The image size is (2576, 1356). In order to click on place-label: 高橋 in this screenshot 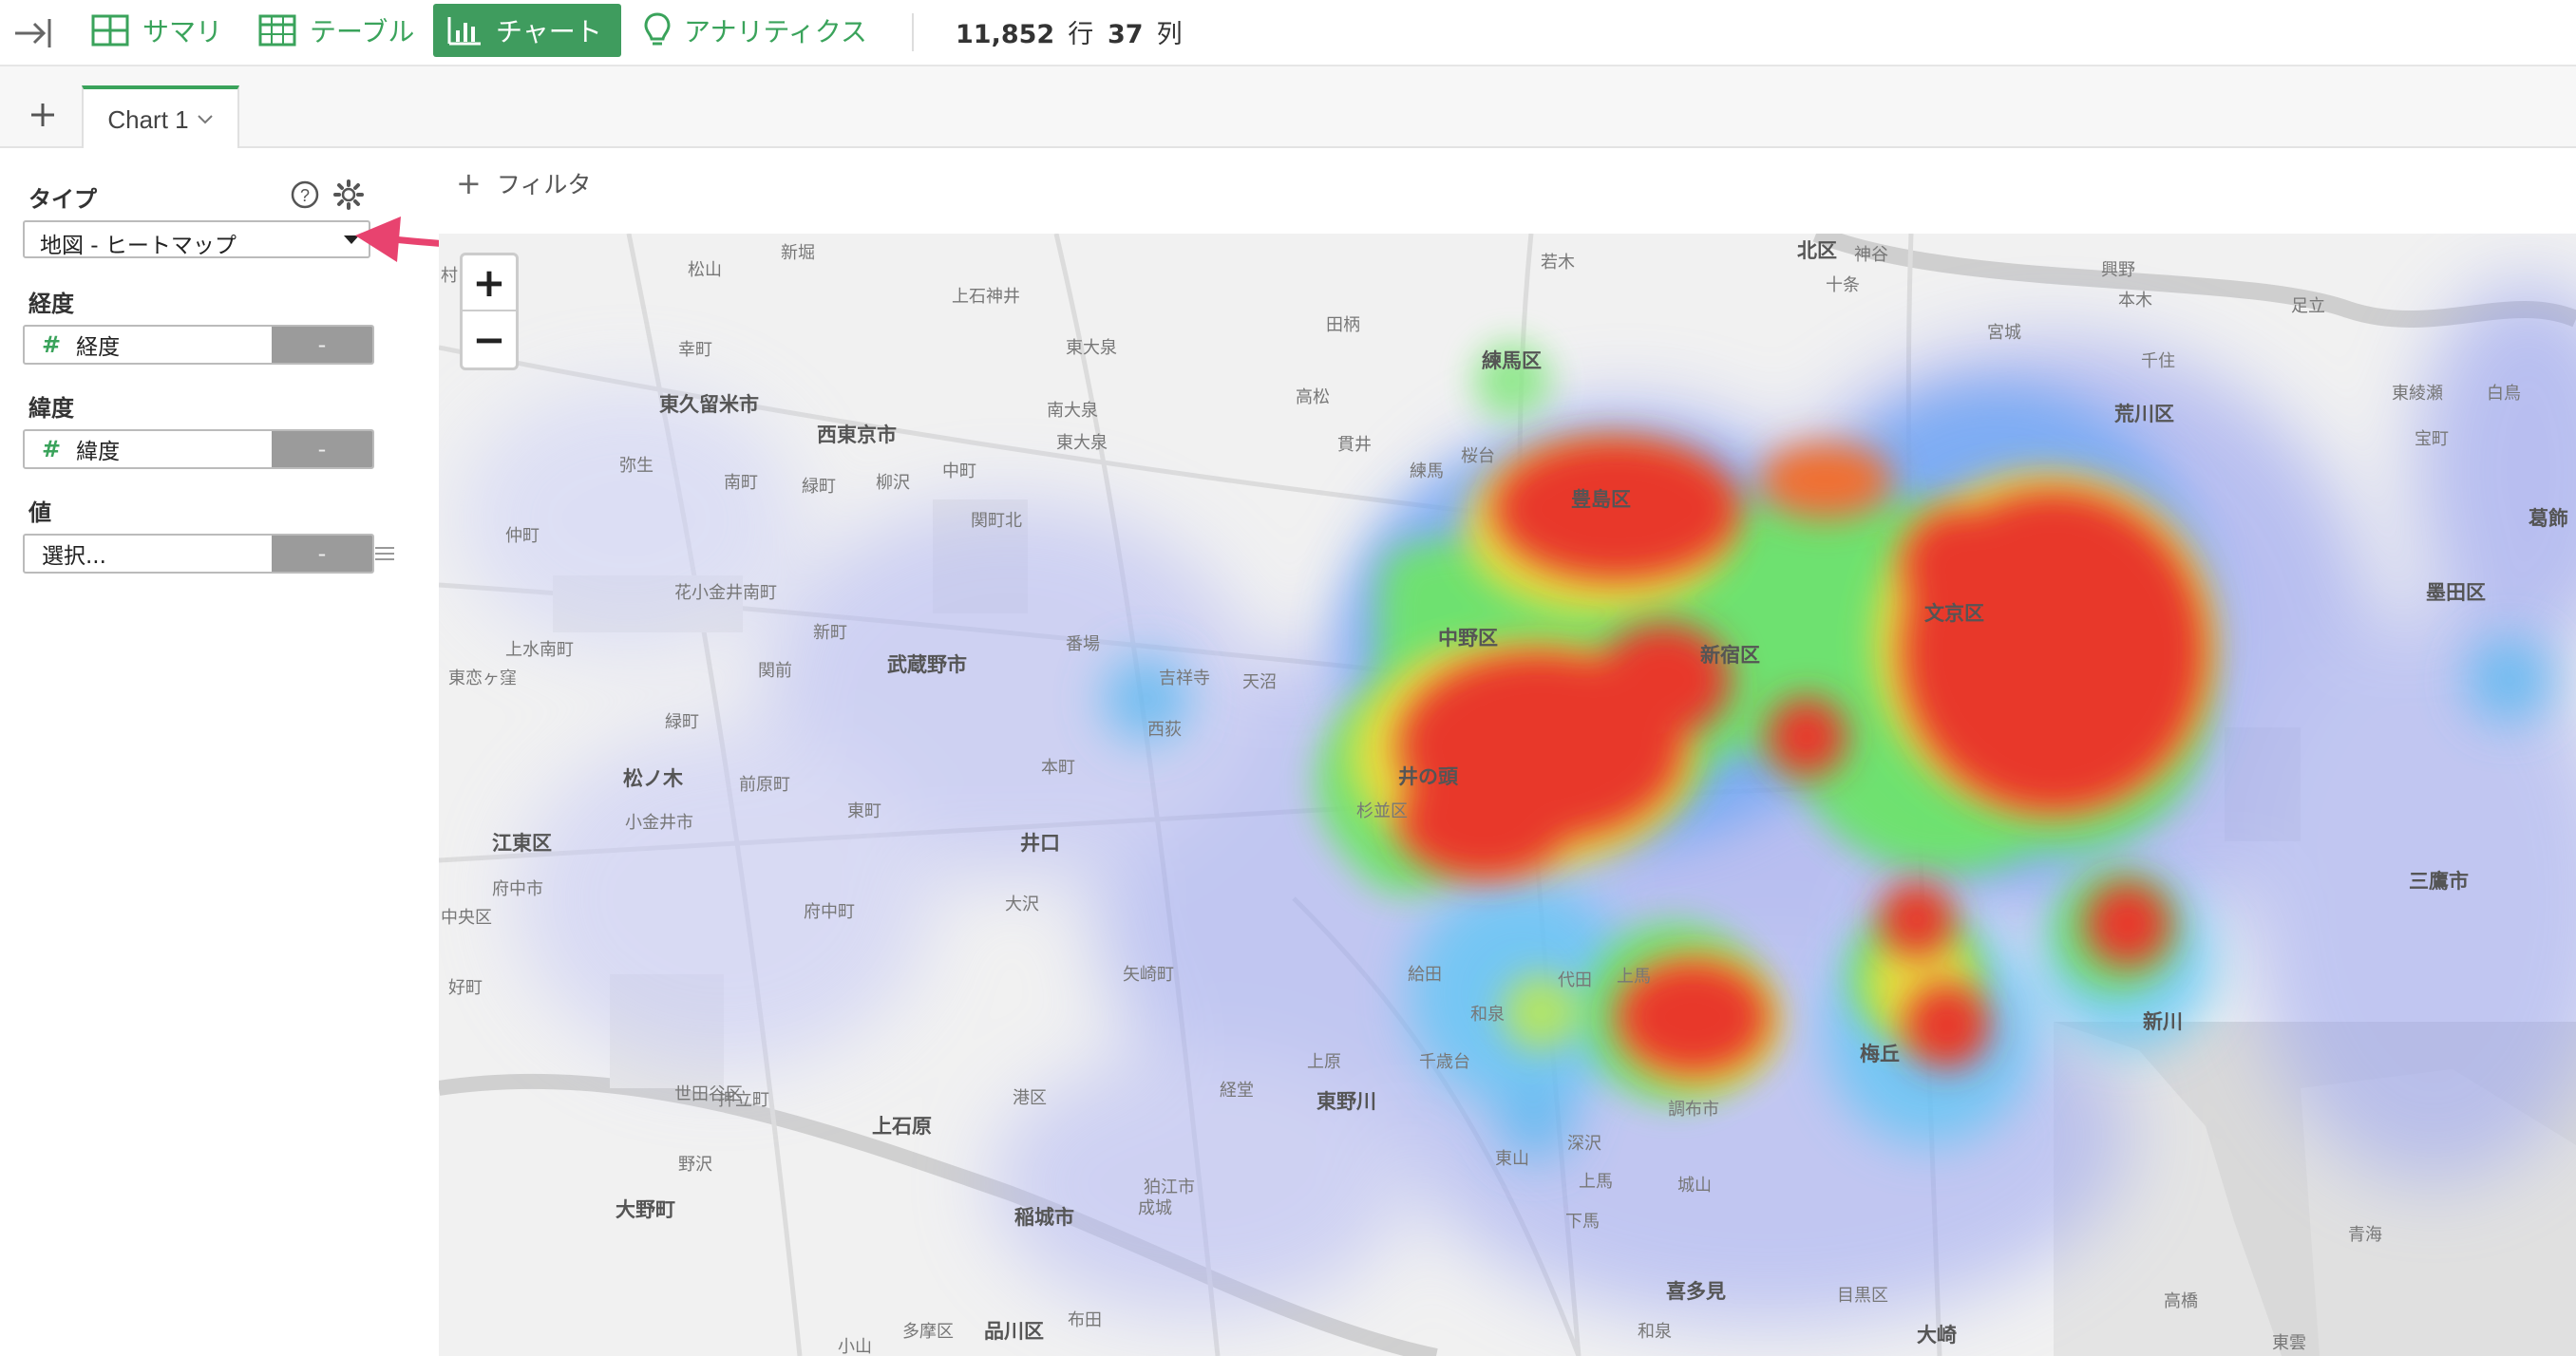, I will do `click(2181, 1301)`.